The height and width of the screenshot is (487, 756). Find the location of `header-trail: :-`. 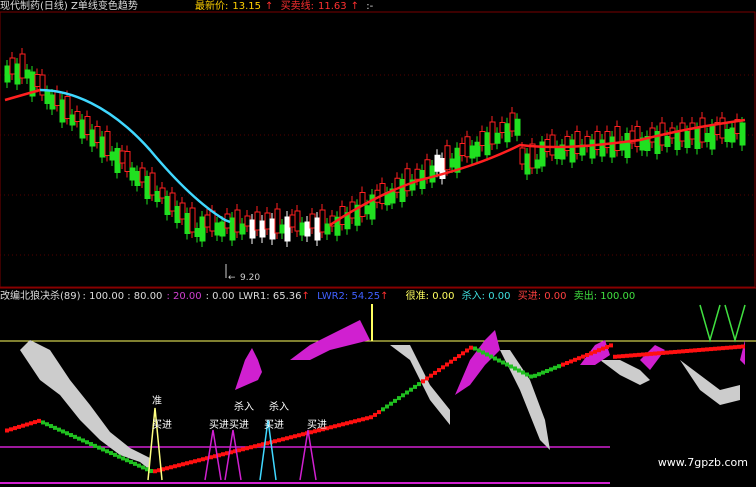

header-trail: :- is located at coordinates (370, 6).